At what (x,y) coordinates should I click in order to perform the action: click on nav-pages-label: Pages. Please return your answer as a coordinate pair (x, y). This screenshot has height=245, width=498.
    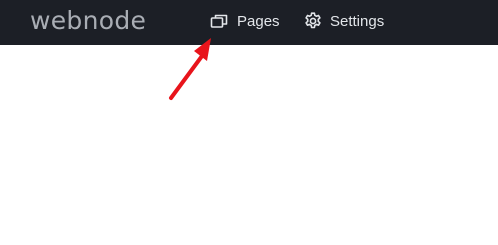
    Looking at the image, I should click on (258, 21).